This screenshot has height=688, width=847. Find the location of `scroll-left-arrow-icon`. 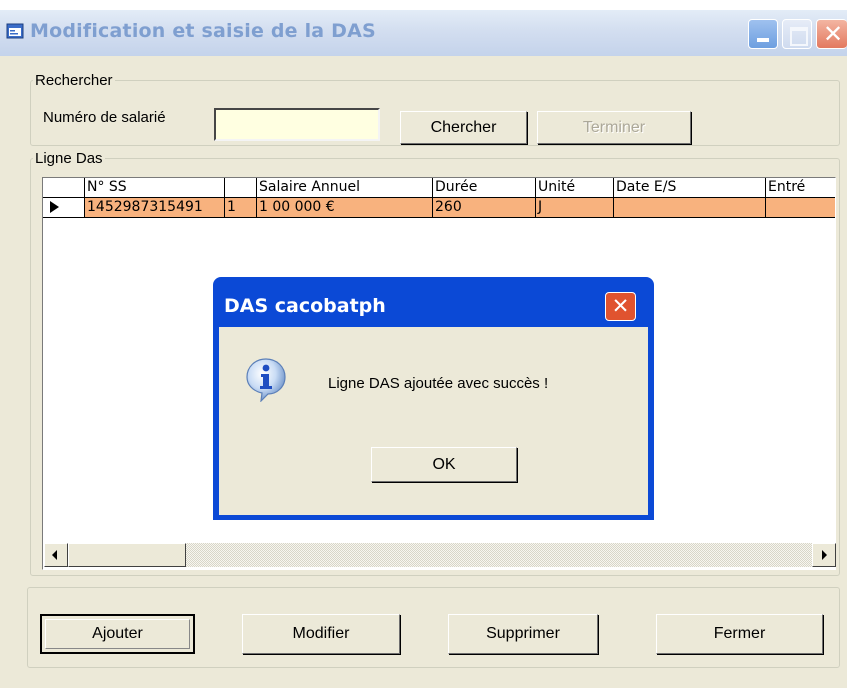

scroll-left-arrow-icon is located at coordinates (56, 555).